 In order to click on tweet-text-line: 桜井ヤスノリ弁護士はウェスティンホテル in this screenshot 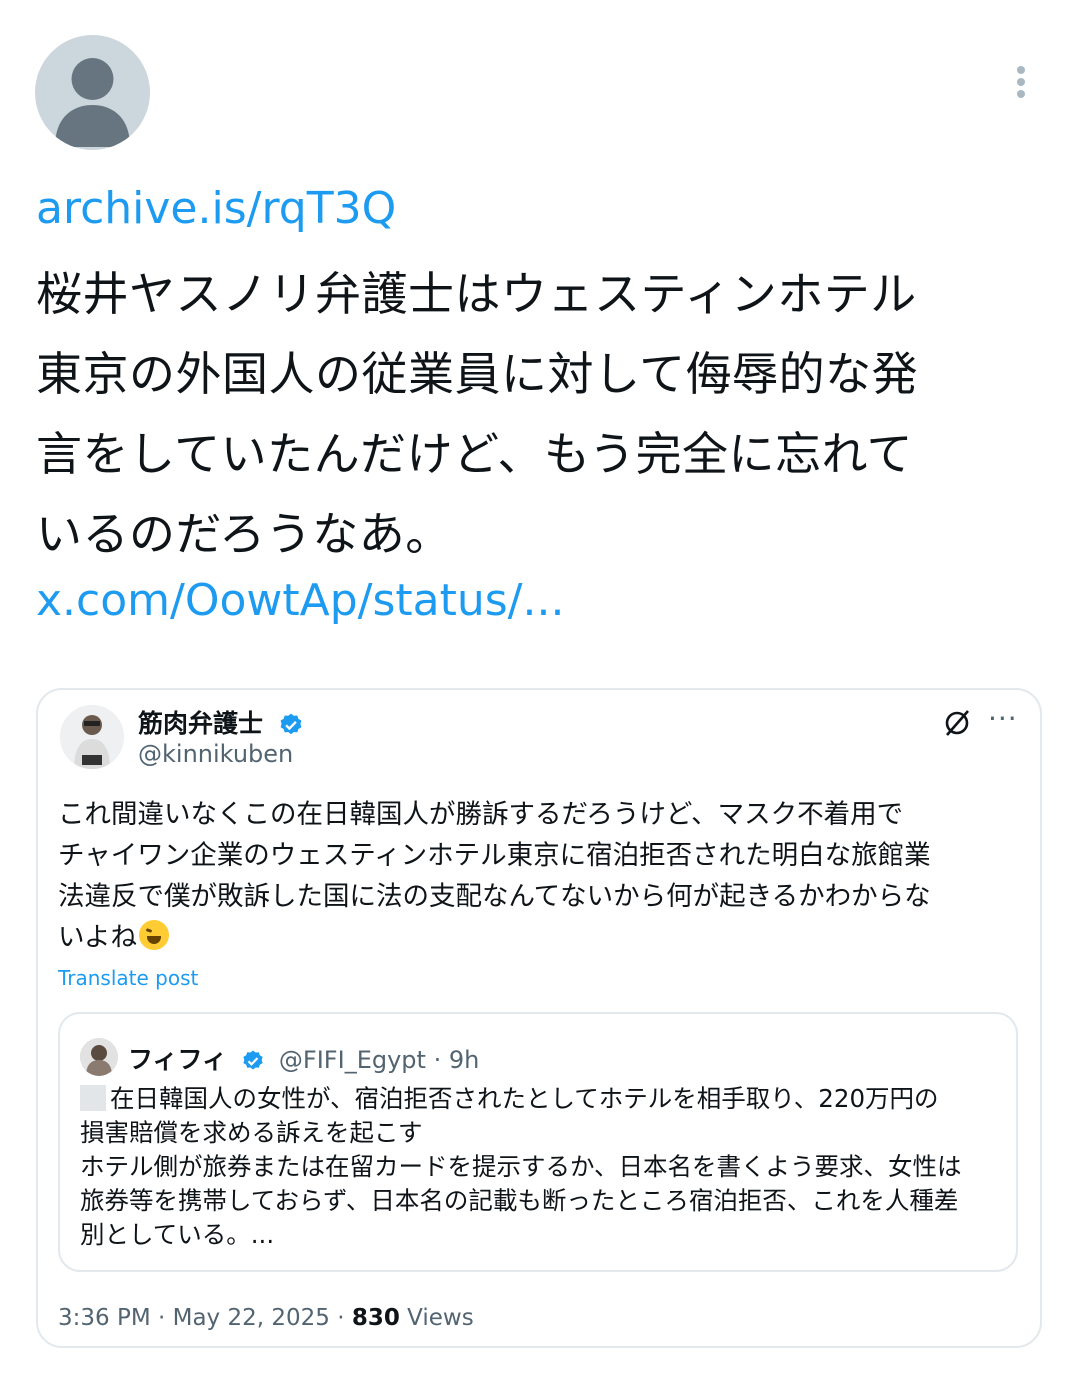, I will do `click(476, 294)`.